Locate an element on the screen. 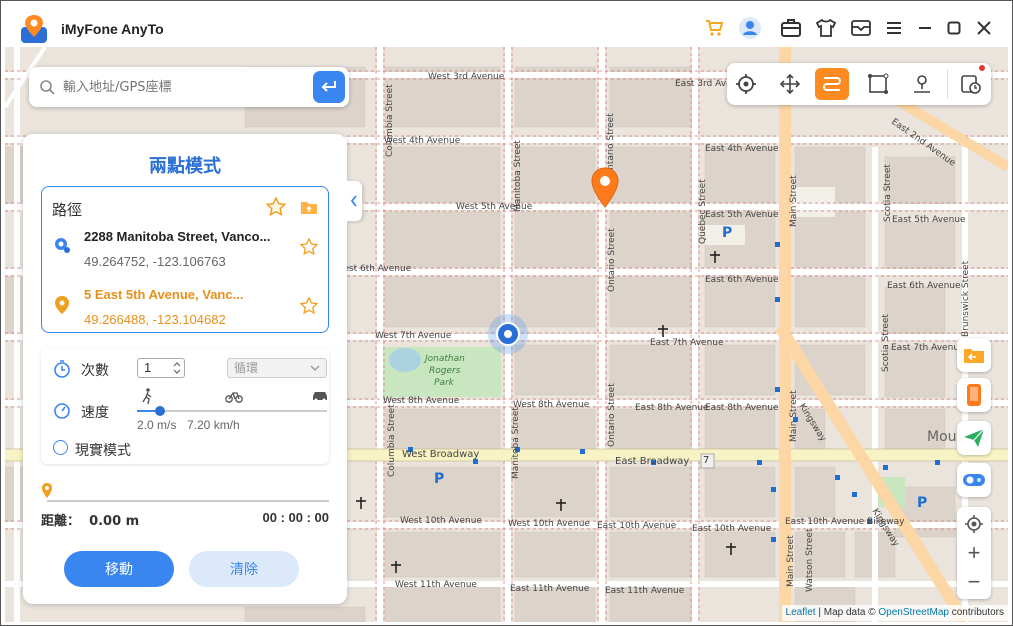  two-spot-mode-button is located at coordinates (832, 84).